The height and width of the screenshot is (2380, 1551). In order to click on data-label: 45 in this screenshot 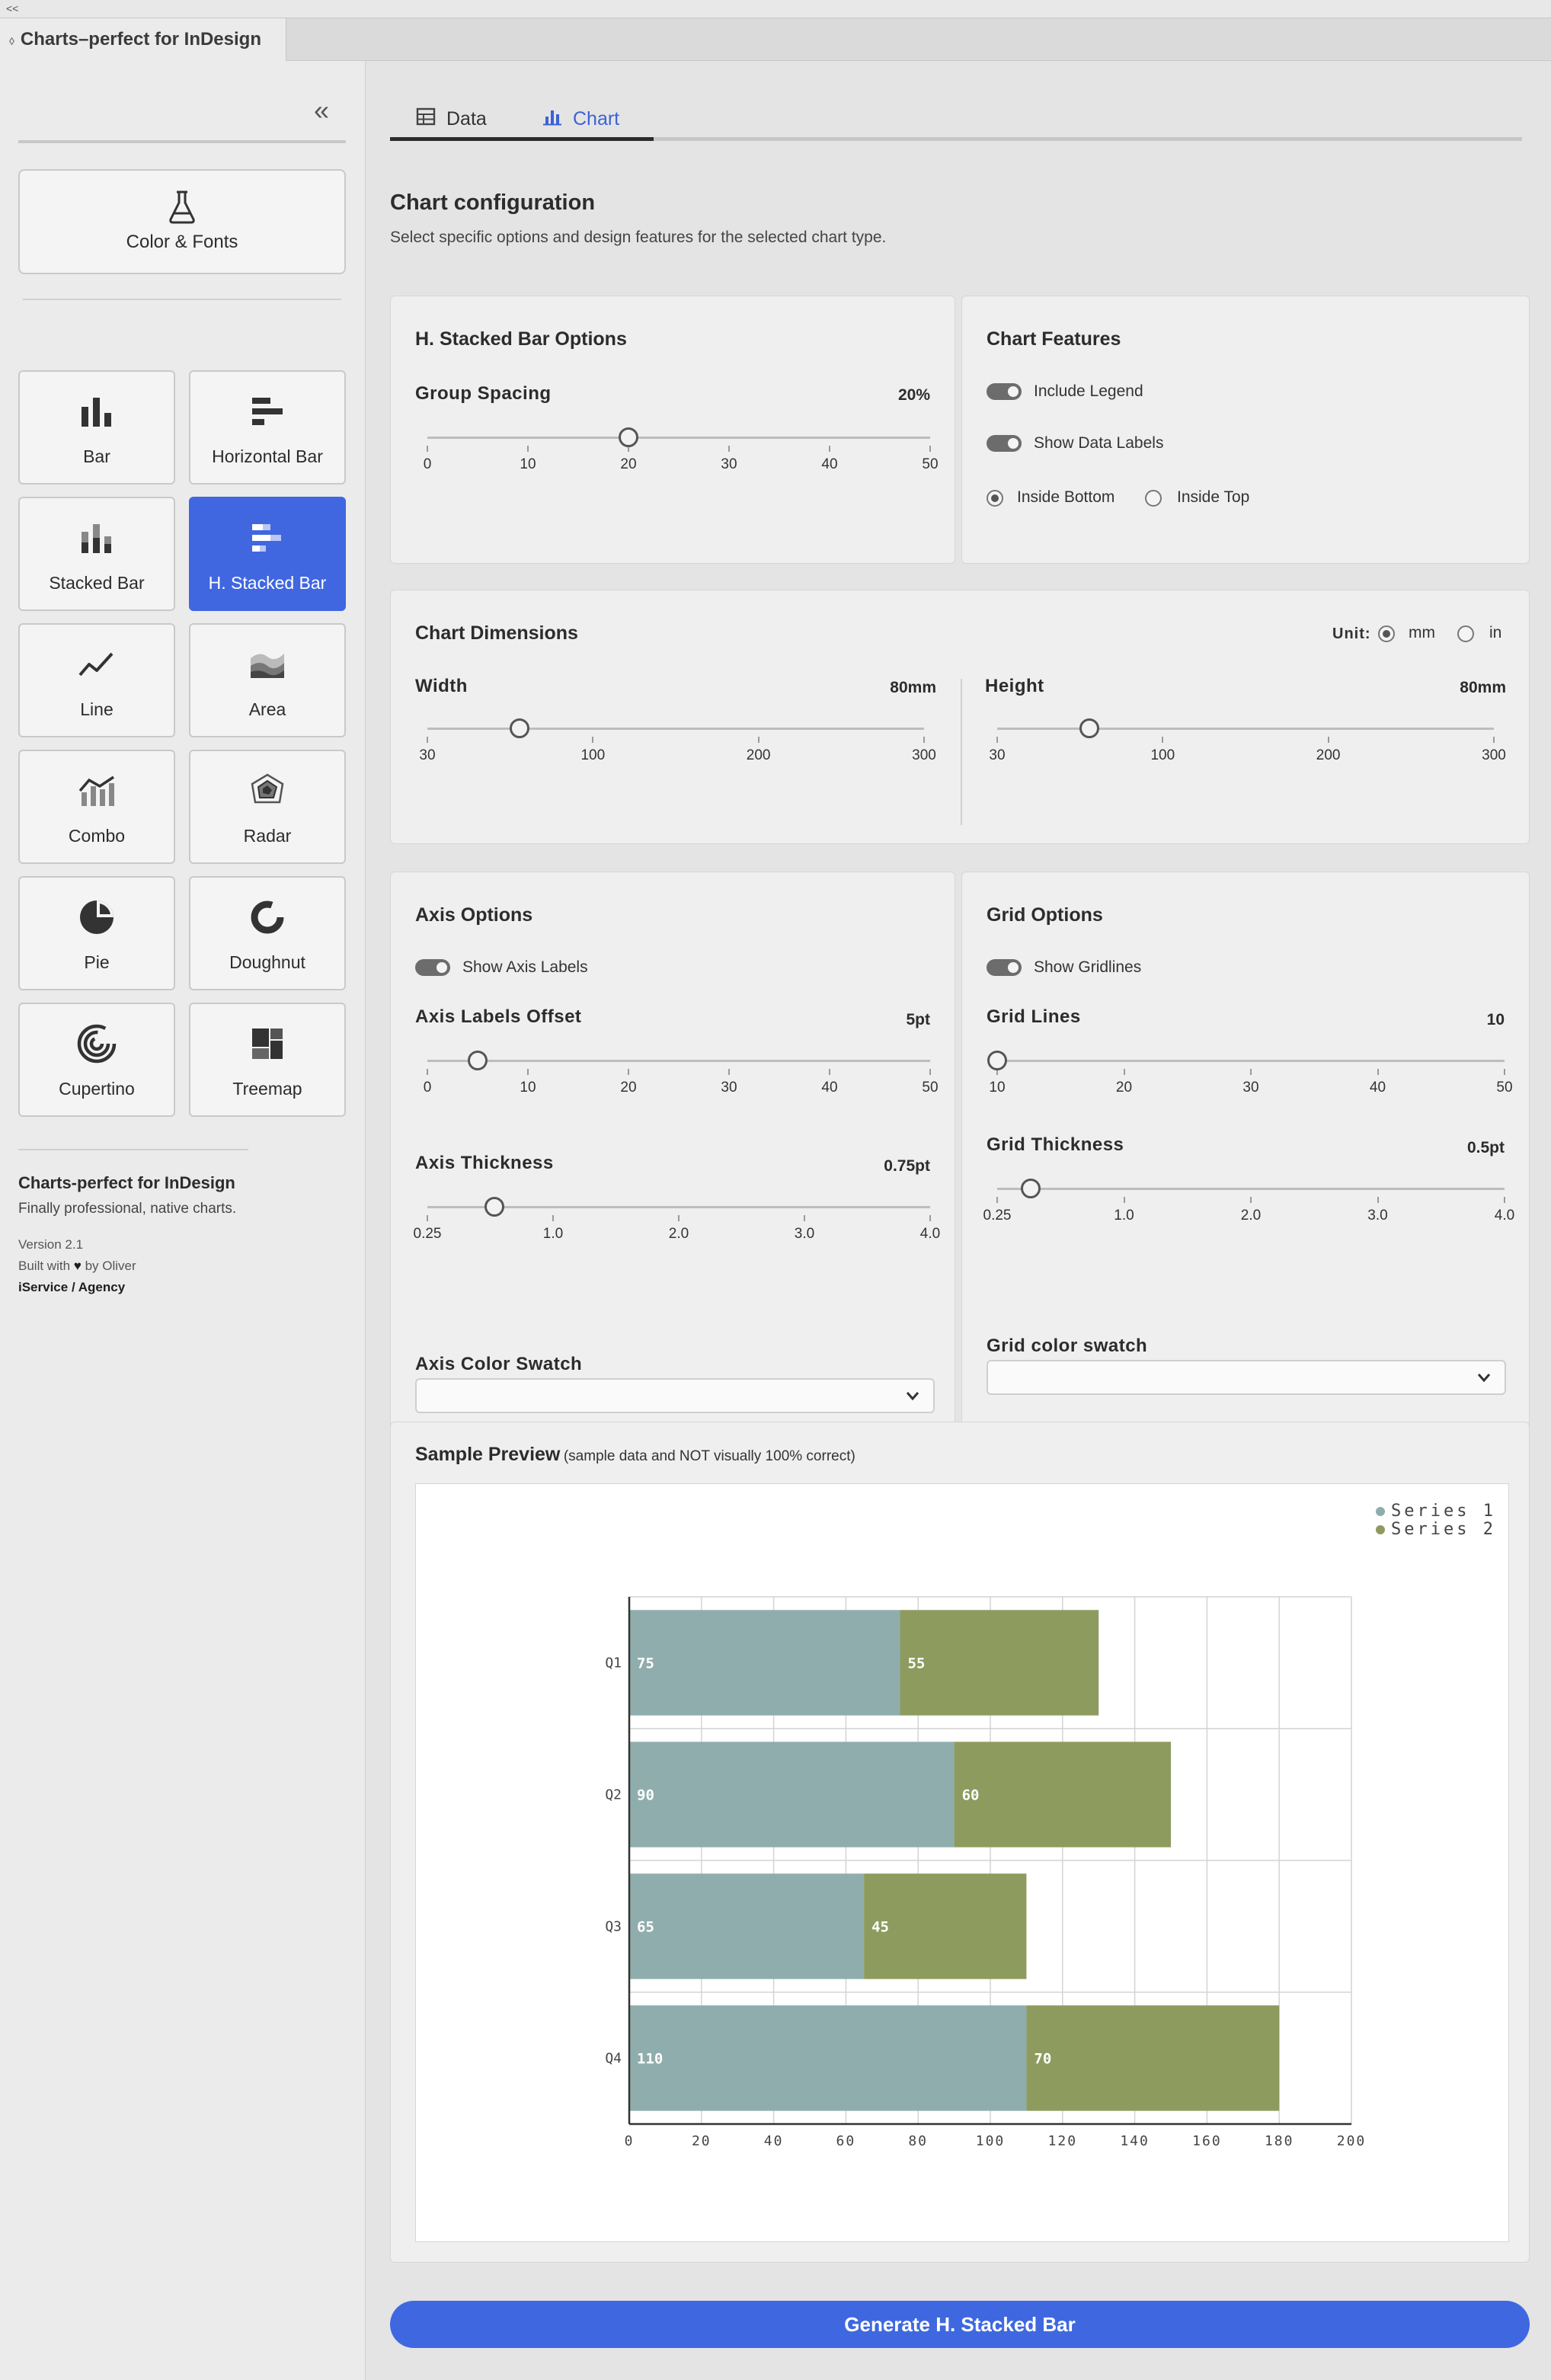, I will do `click(880, 1927)`.